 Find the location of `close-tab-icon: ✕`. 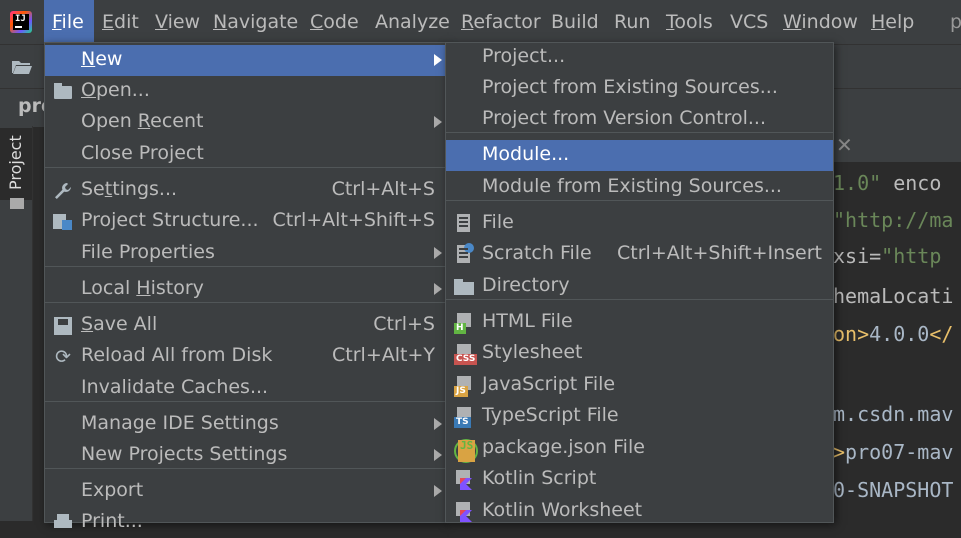

close-tab-icon: ✕ is located at coordinates (844, 145).